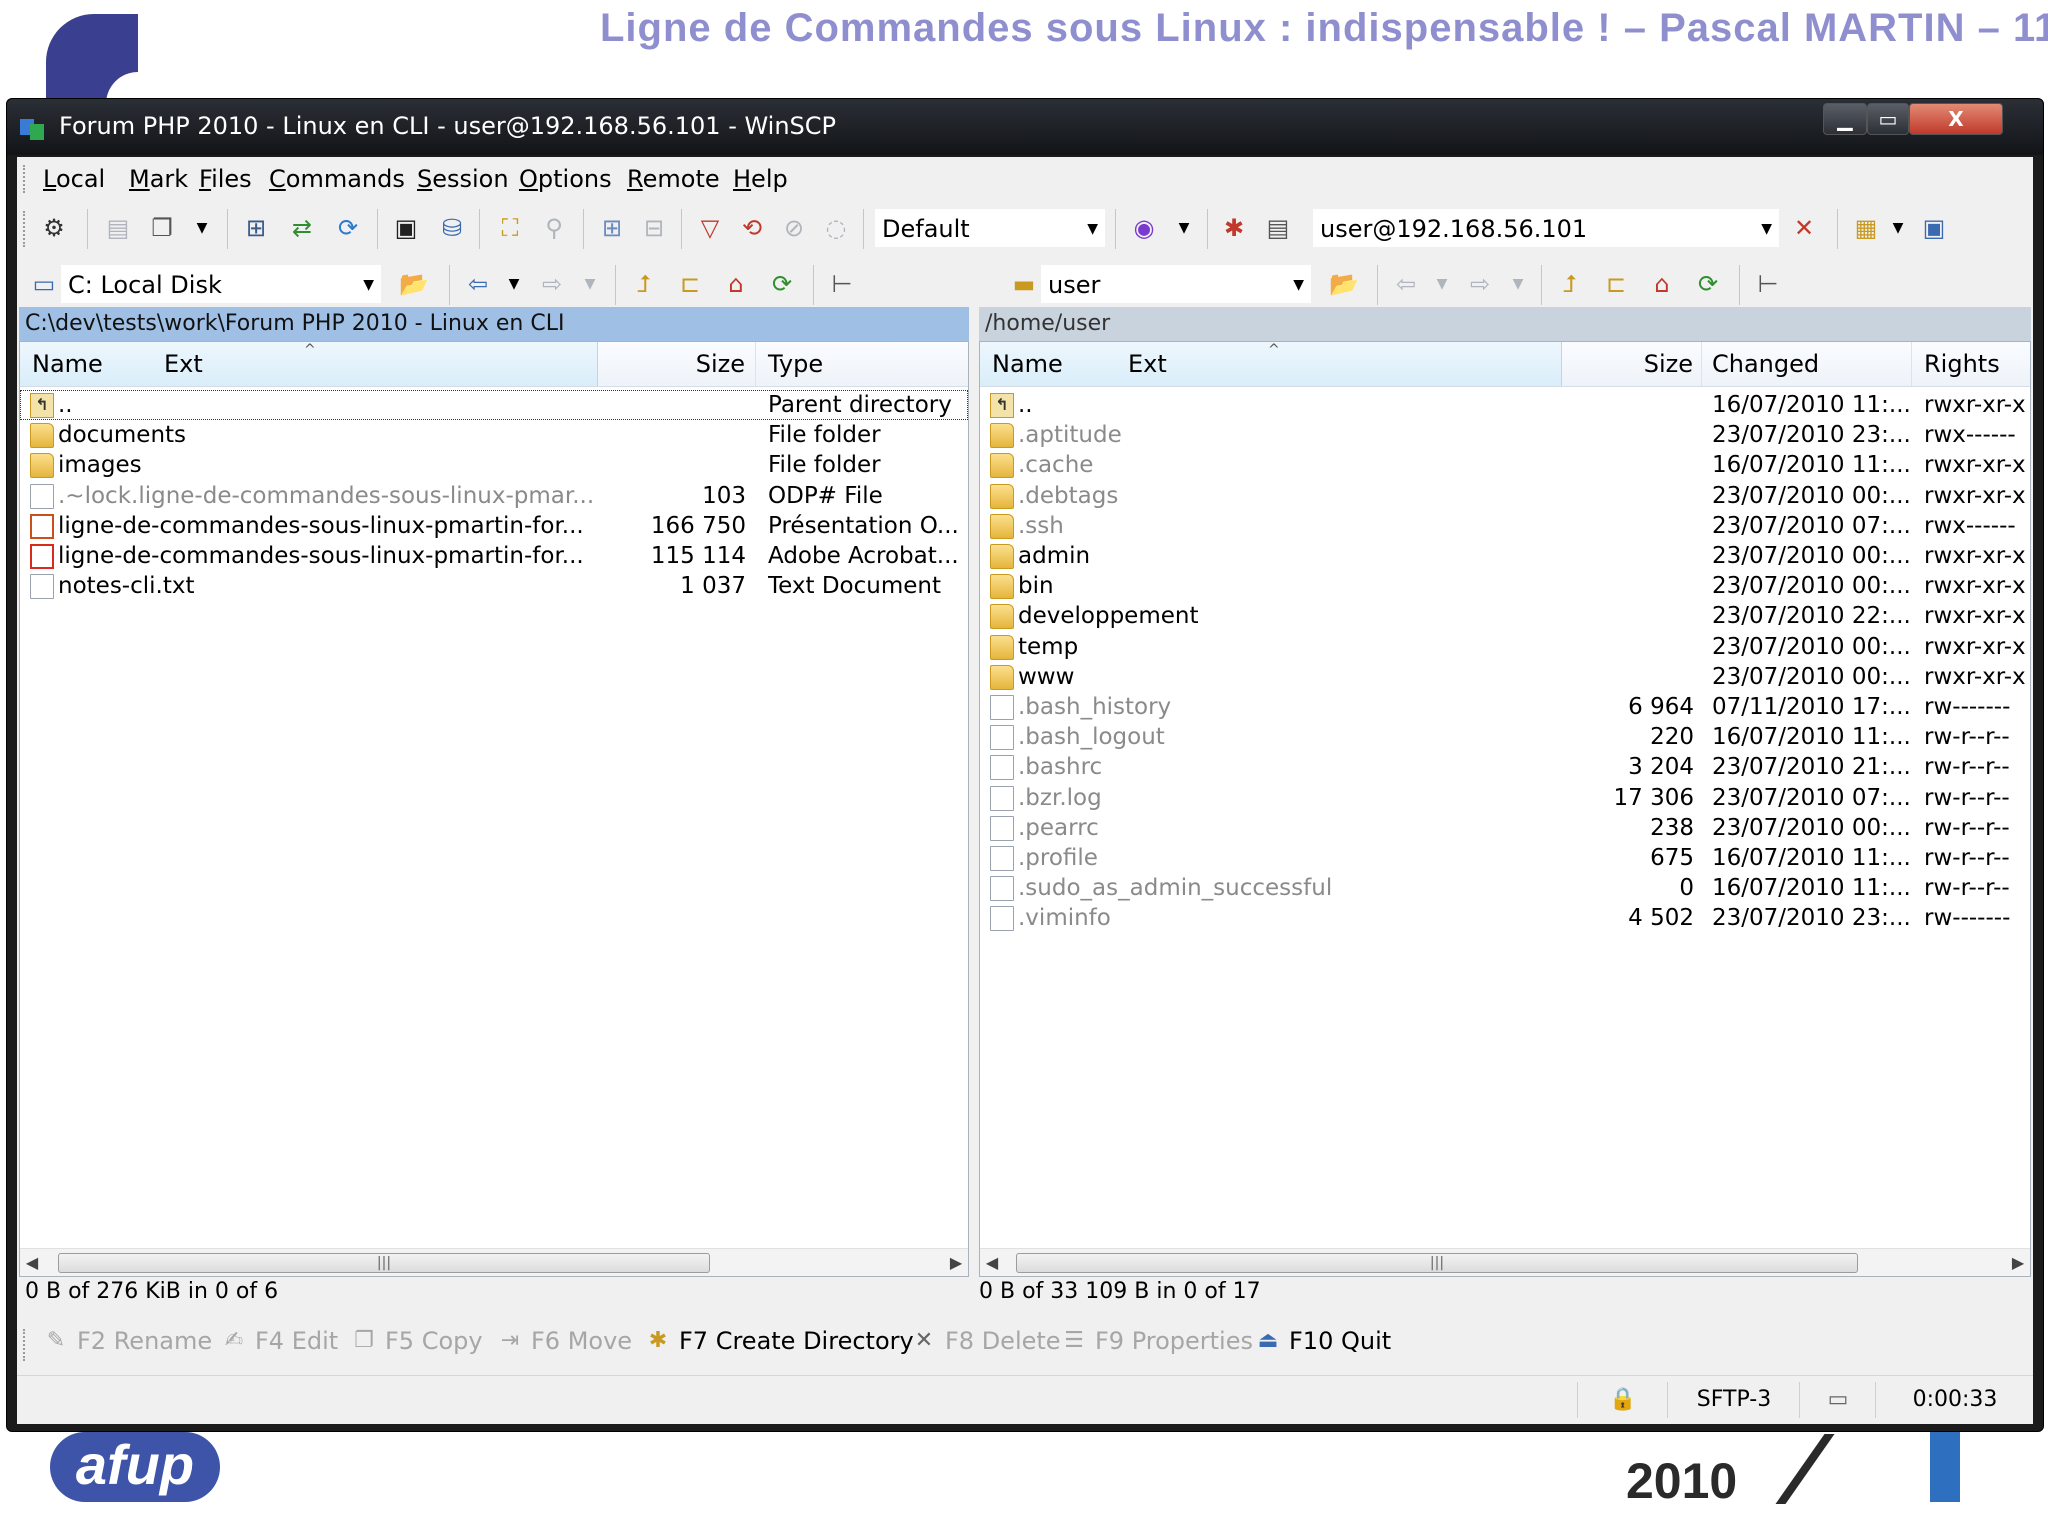 Image resolution: width=2048 pixels, height=1535 pixels. What do you see at coordinates (1845, 119) in the screenshot?
I see `minimize-button: ▁` at bounding box center [1845, 119].